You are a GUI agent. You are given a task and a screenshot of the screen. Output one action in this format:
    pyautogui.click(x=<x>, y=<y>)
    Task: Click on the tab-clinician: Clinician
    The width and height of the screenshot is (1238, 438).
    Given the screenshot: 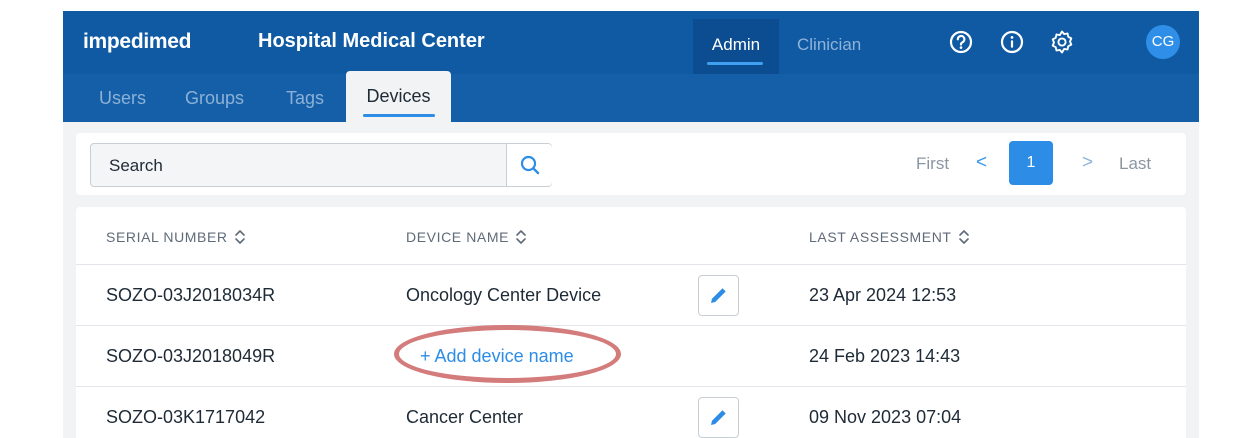 What is the action you would take?
    pyautogui.click(x=829, y=46)
    